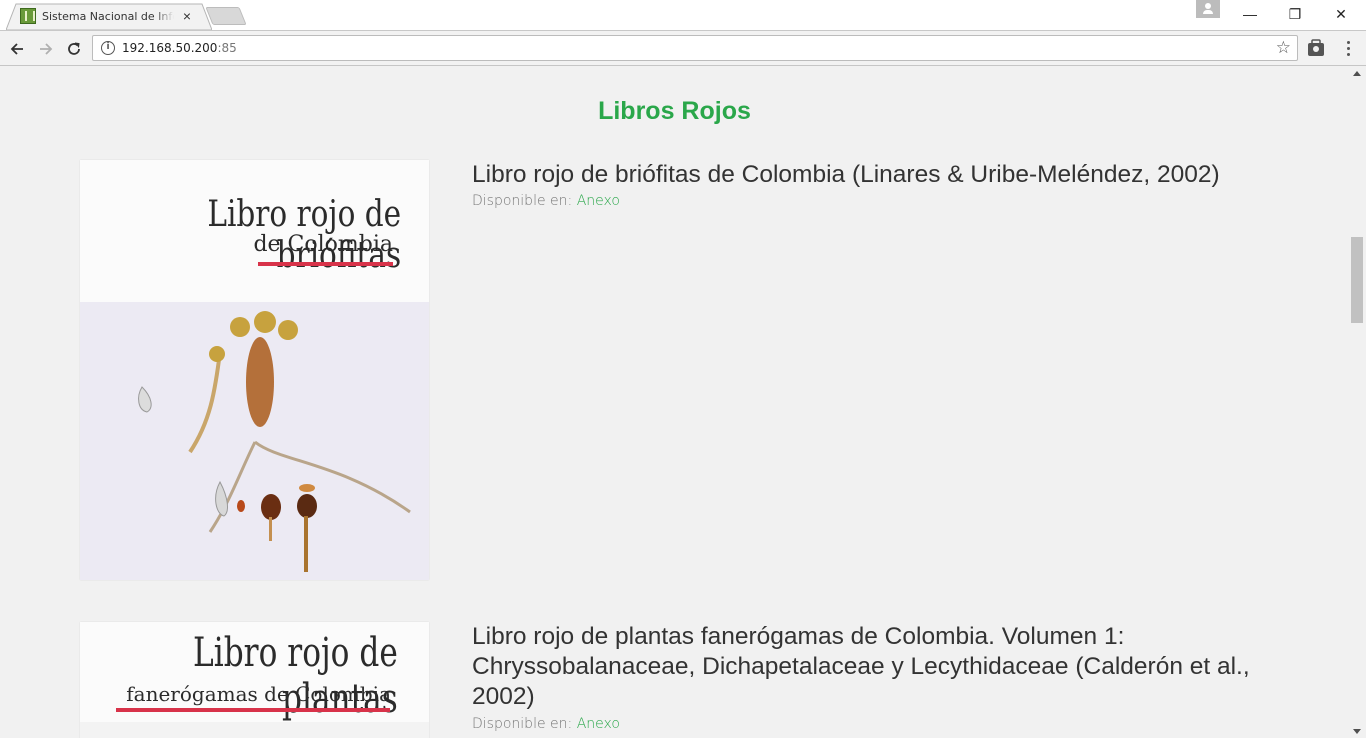 This screenshot has width=1366, height=738. I want to click on url-port: :85, so click(227, 48).